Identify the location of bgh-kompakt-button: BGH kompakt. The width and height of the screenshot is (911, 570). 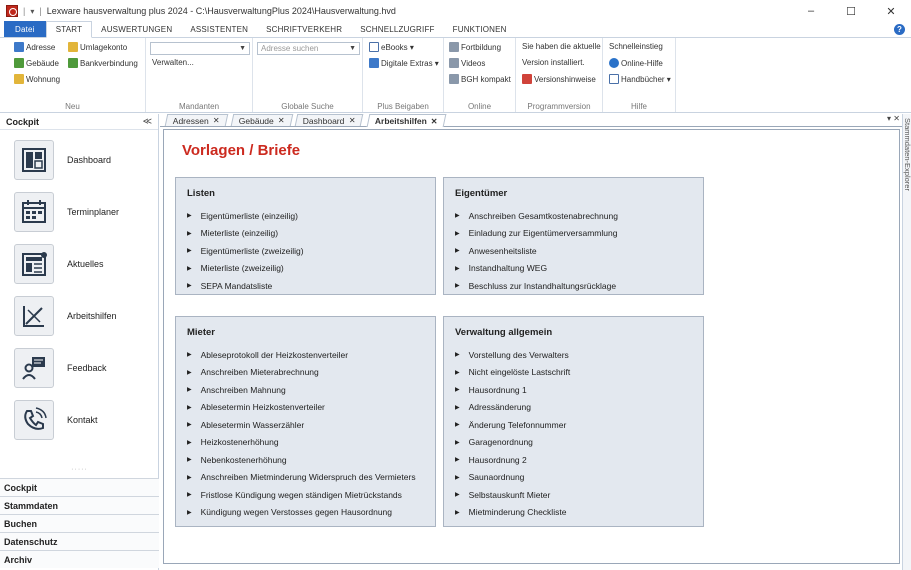
(480, 79).